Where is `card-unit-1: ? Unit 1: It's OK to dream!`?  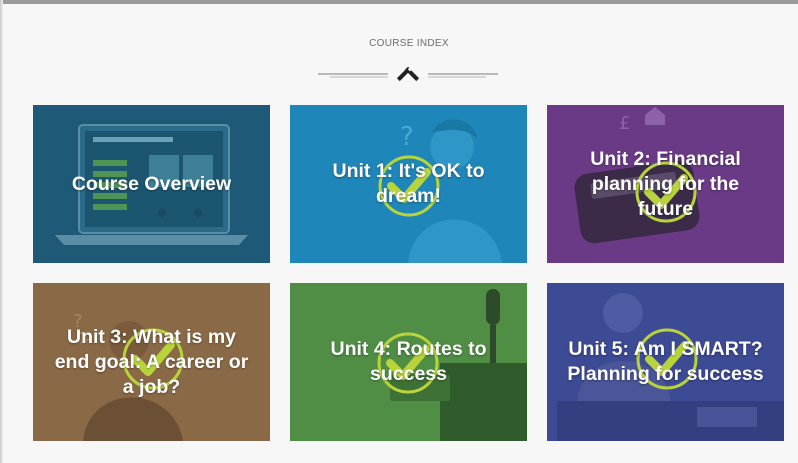
card-unit-1: ? Unit 1: It's OK to dream! is located at coordinates (408, 184).